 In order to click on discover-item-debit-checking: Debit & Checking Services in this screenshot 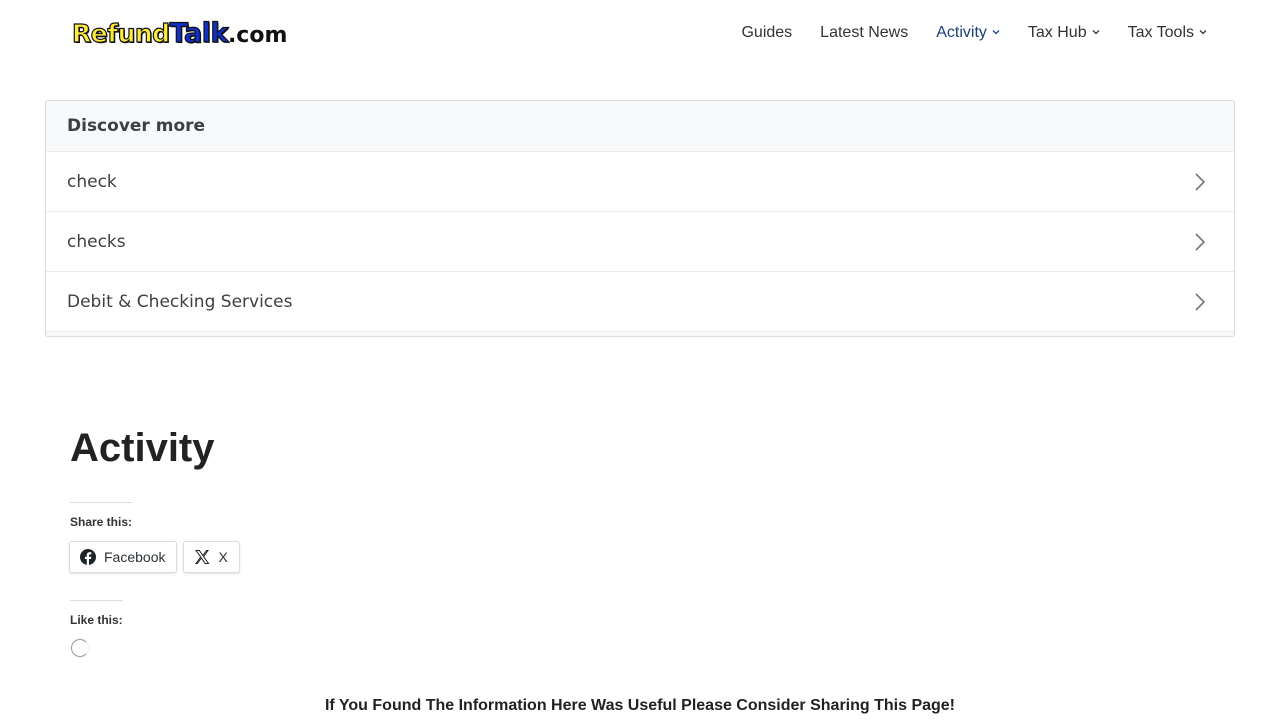, I will do `click(640, 301)`.